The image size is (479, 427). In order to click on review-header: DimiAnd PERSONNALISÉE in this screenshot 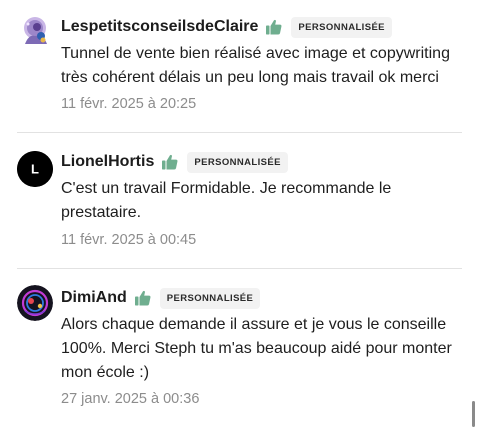, I will do `click(161, 298)`.